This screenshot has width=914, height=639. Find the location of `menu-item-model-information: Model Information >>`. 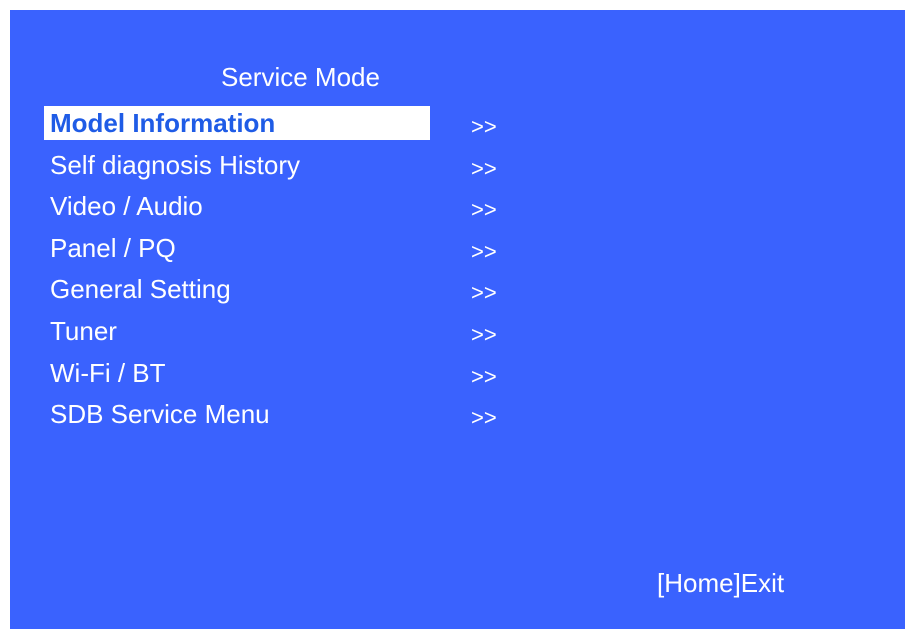

menu-item-model-information: Model Information >> is located at coordinates (304, 123).